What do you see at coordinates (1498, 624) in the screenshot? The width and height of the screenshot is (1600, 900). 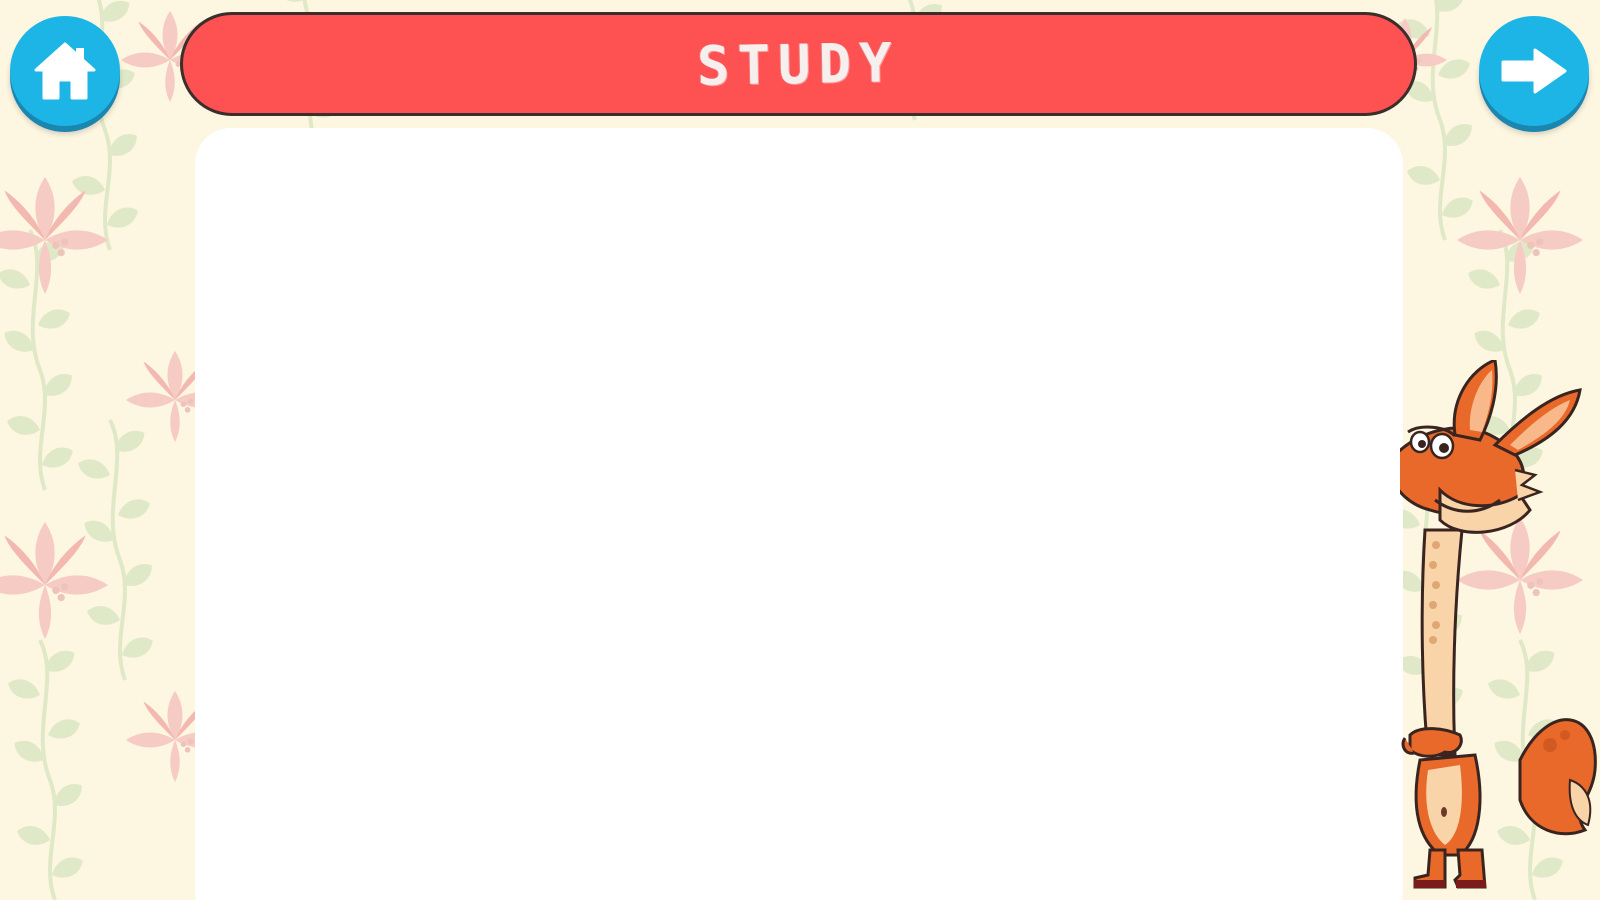 I see `fox-giraffe-mascot` at bounding box center [1498, 624].